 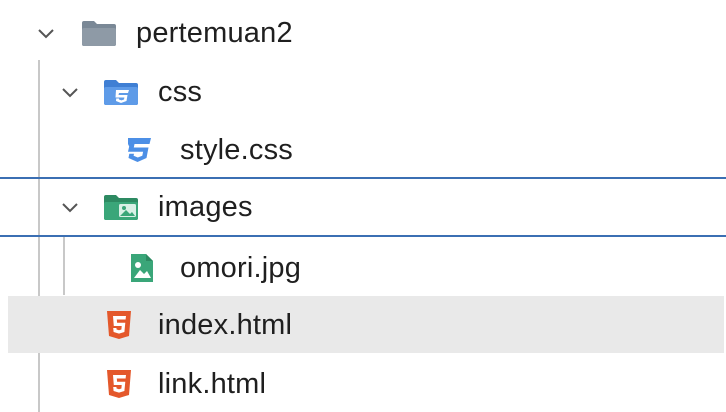 I want to click on tree-item-label: omori.jpg, so click(x=241, y=267).